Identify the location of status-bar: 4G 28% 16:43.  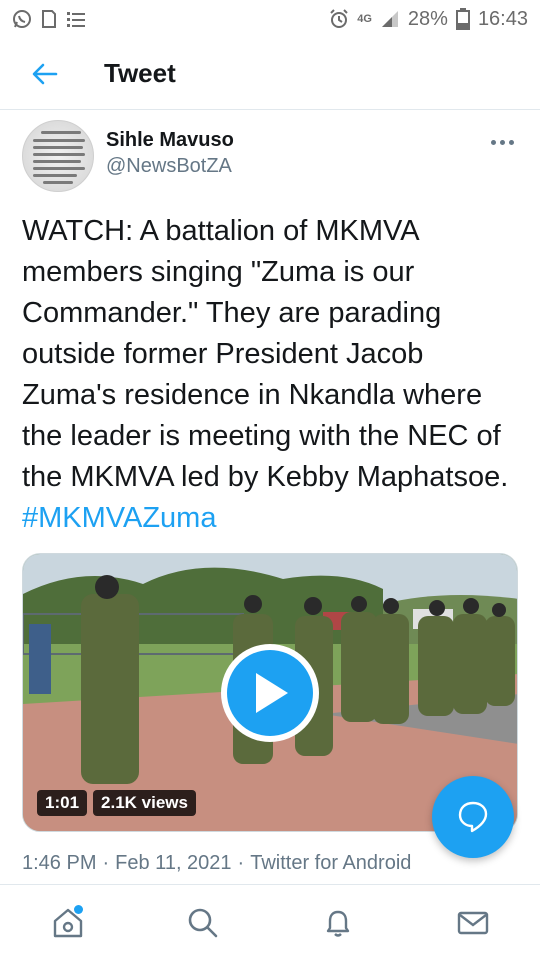
(270, 19).